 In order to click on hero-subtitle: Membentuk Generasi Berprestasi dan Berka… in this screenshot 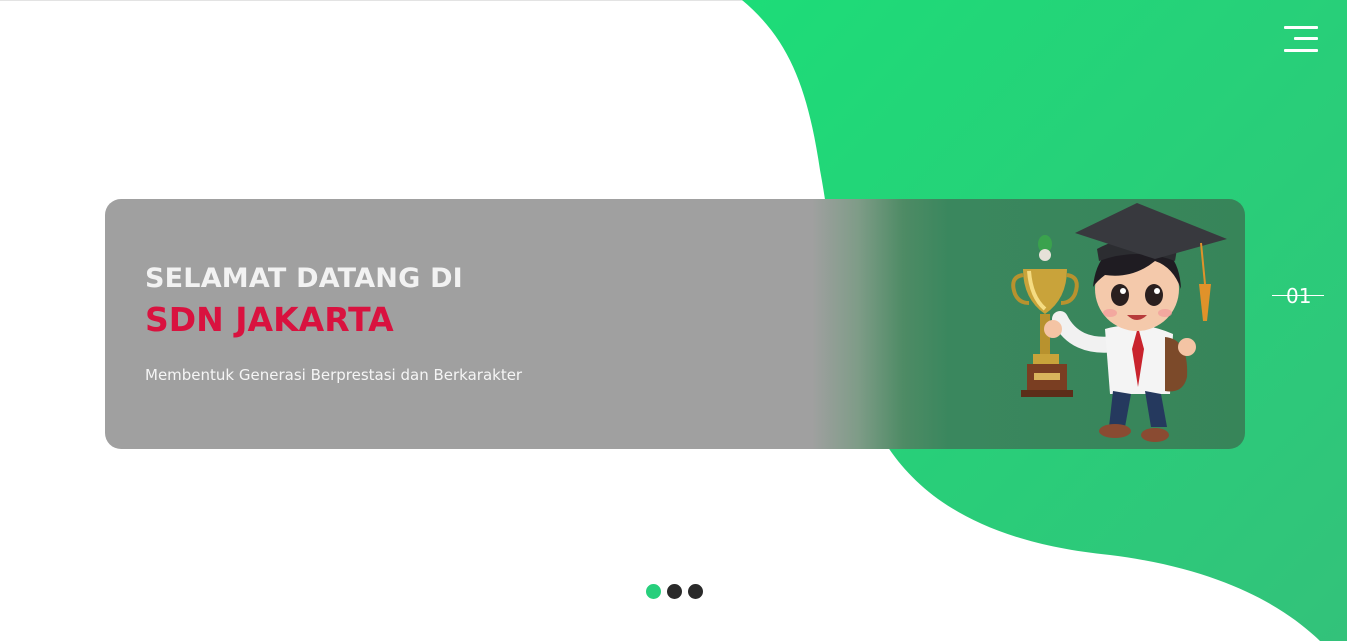, I will do `click(334, 375)`.